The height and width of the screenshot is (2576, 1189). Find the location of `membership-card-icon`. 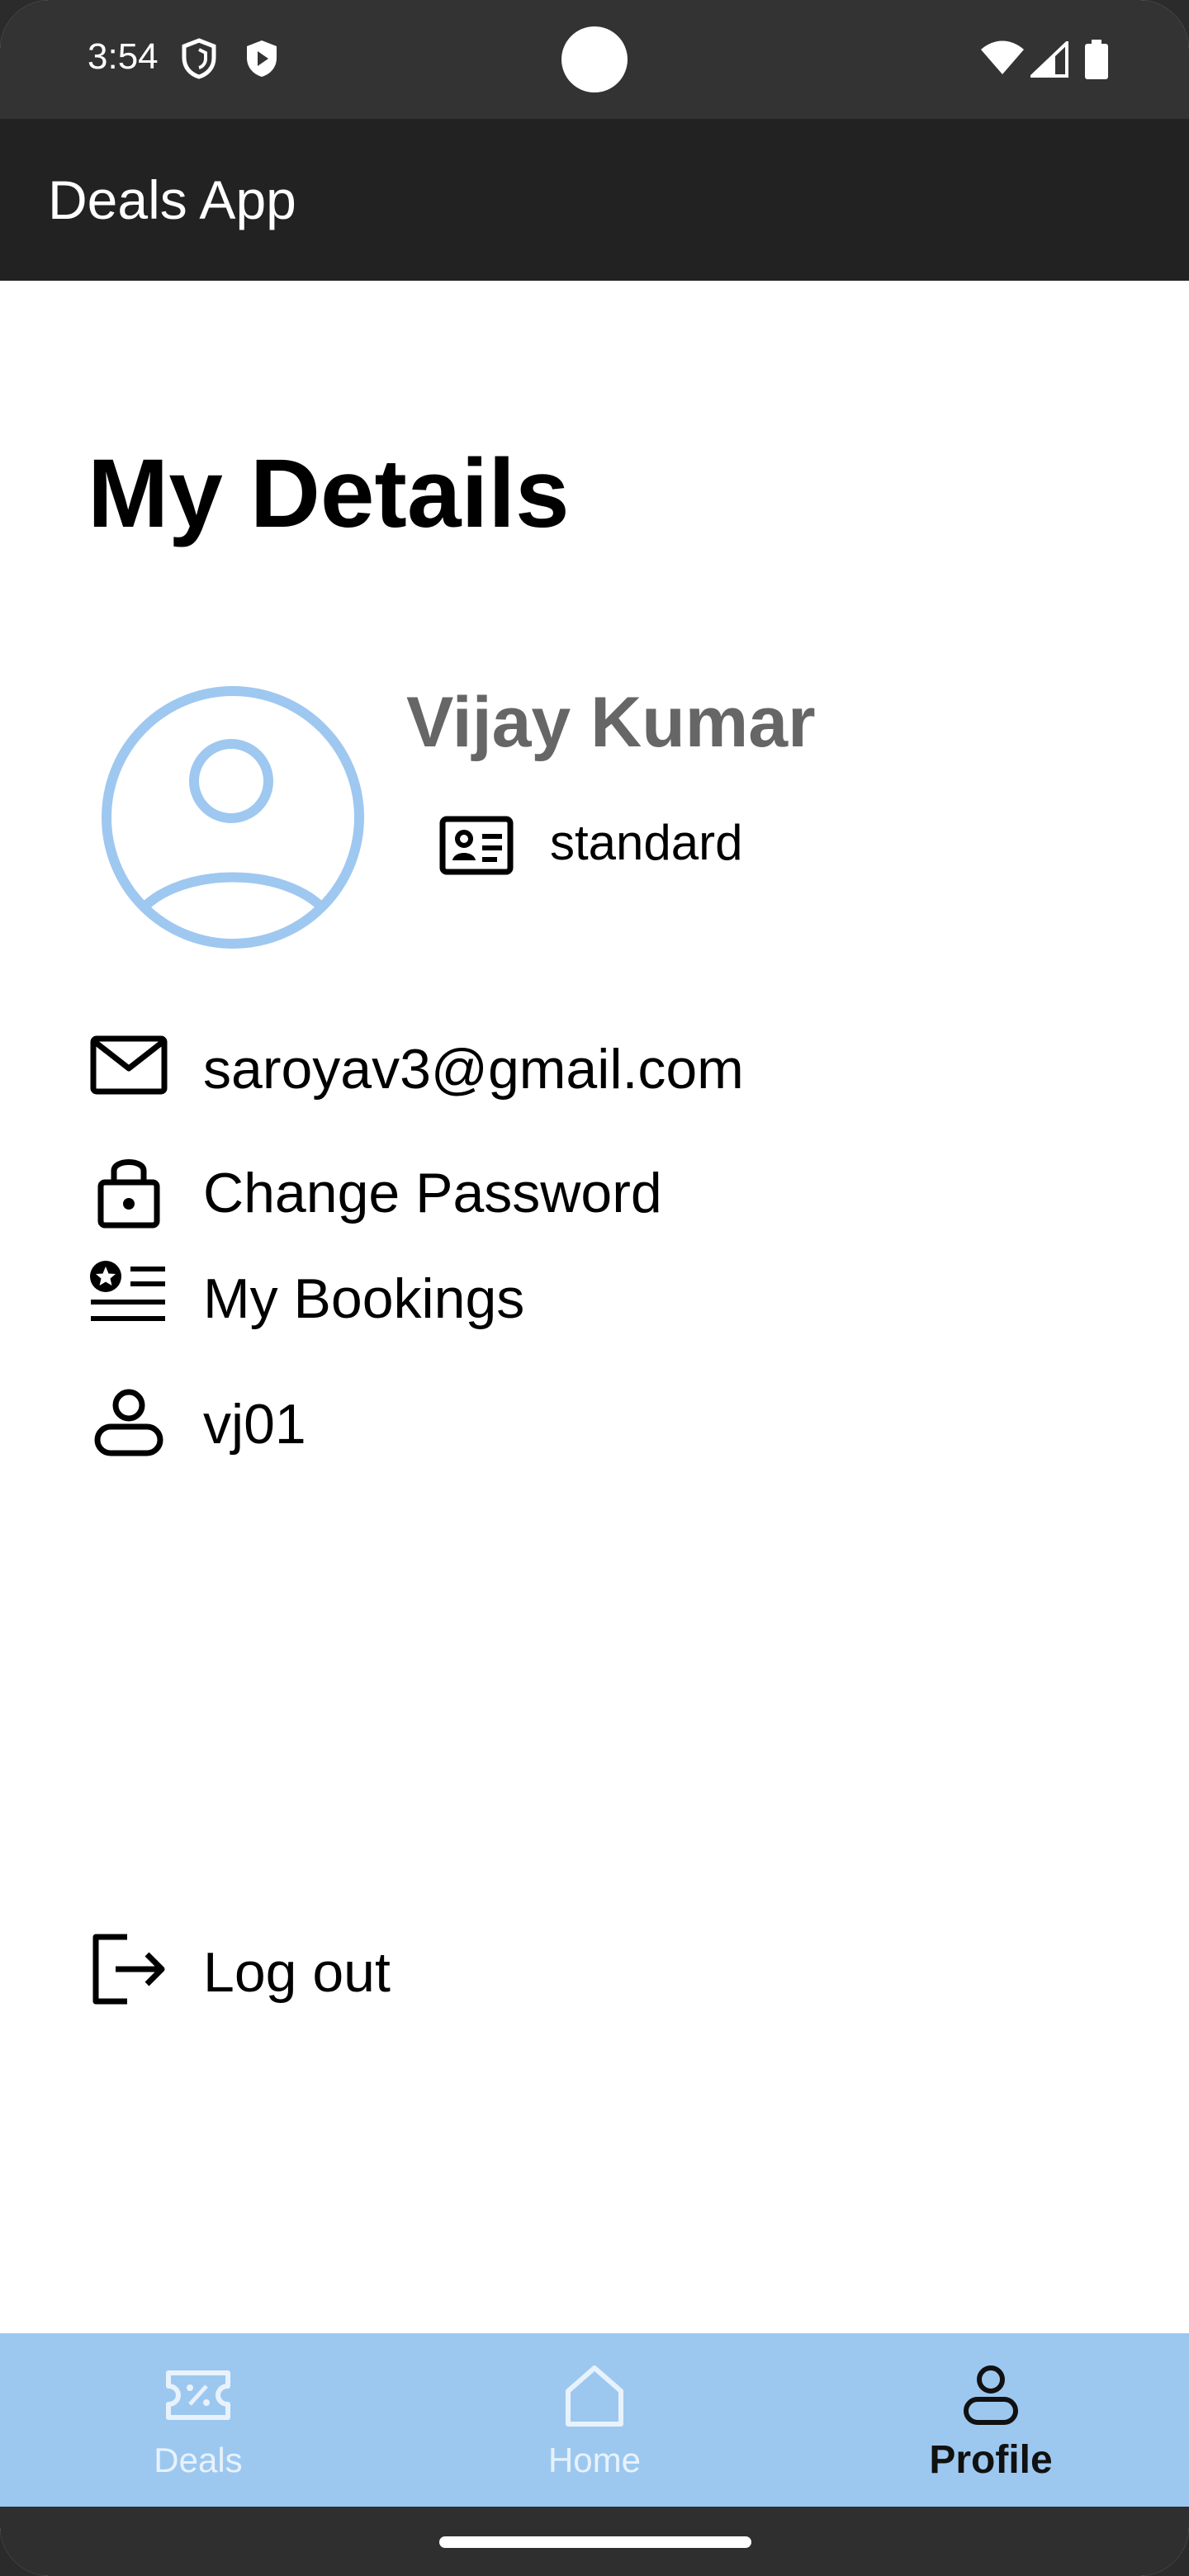

membership-card-icon is located at coordinates (476, 845).